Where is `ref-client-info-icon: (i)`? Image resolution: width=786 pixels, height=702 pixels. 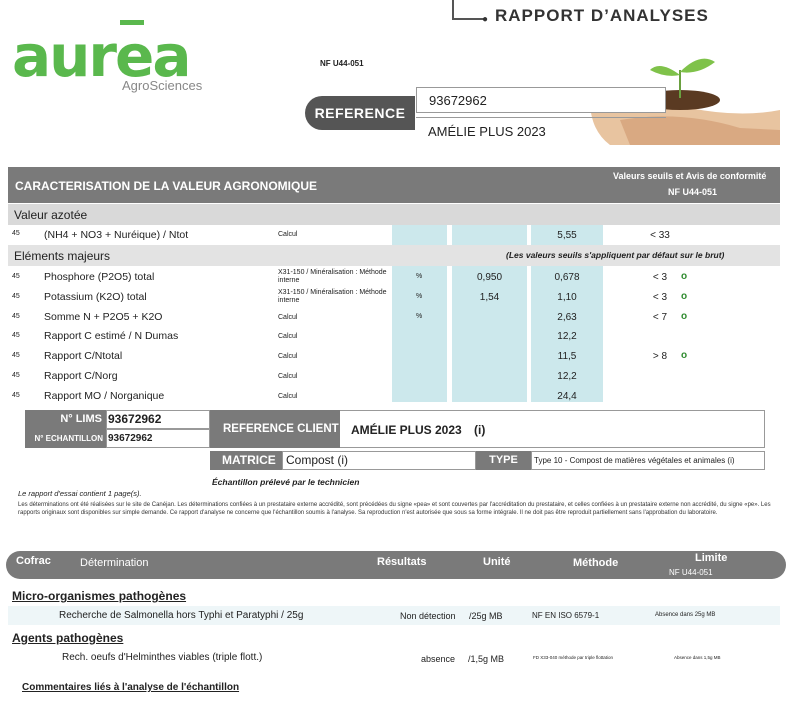 ref-client-info-icon: (i) is located at coordinates (480, 430).